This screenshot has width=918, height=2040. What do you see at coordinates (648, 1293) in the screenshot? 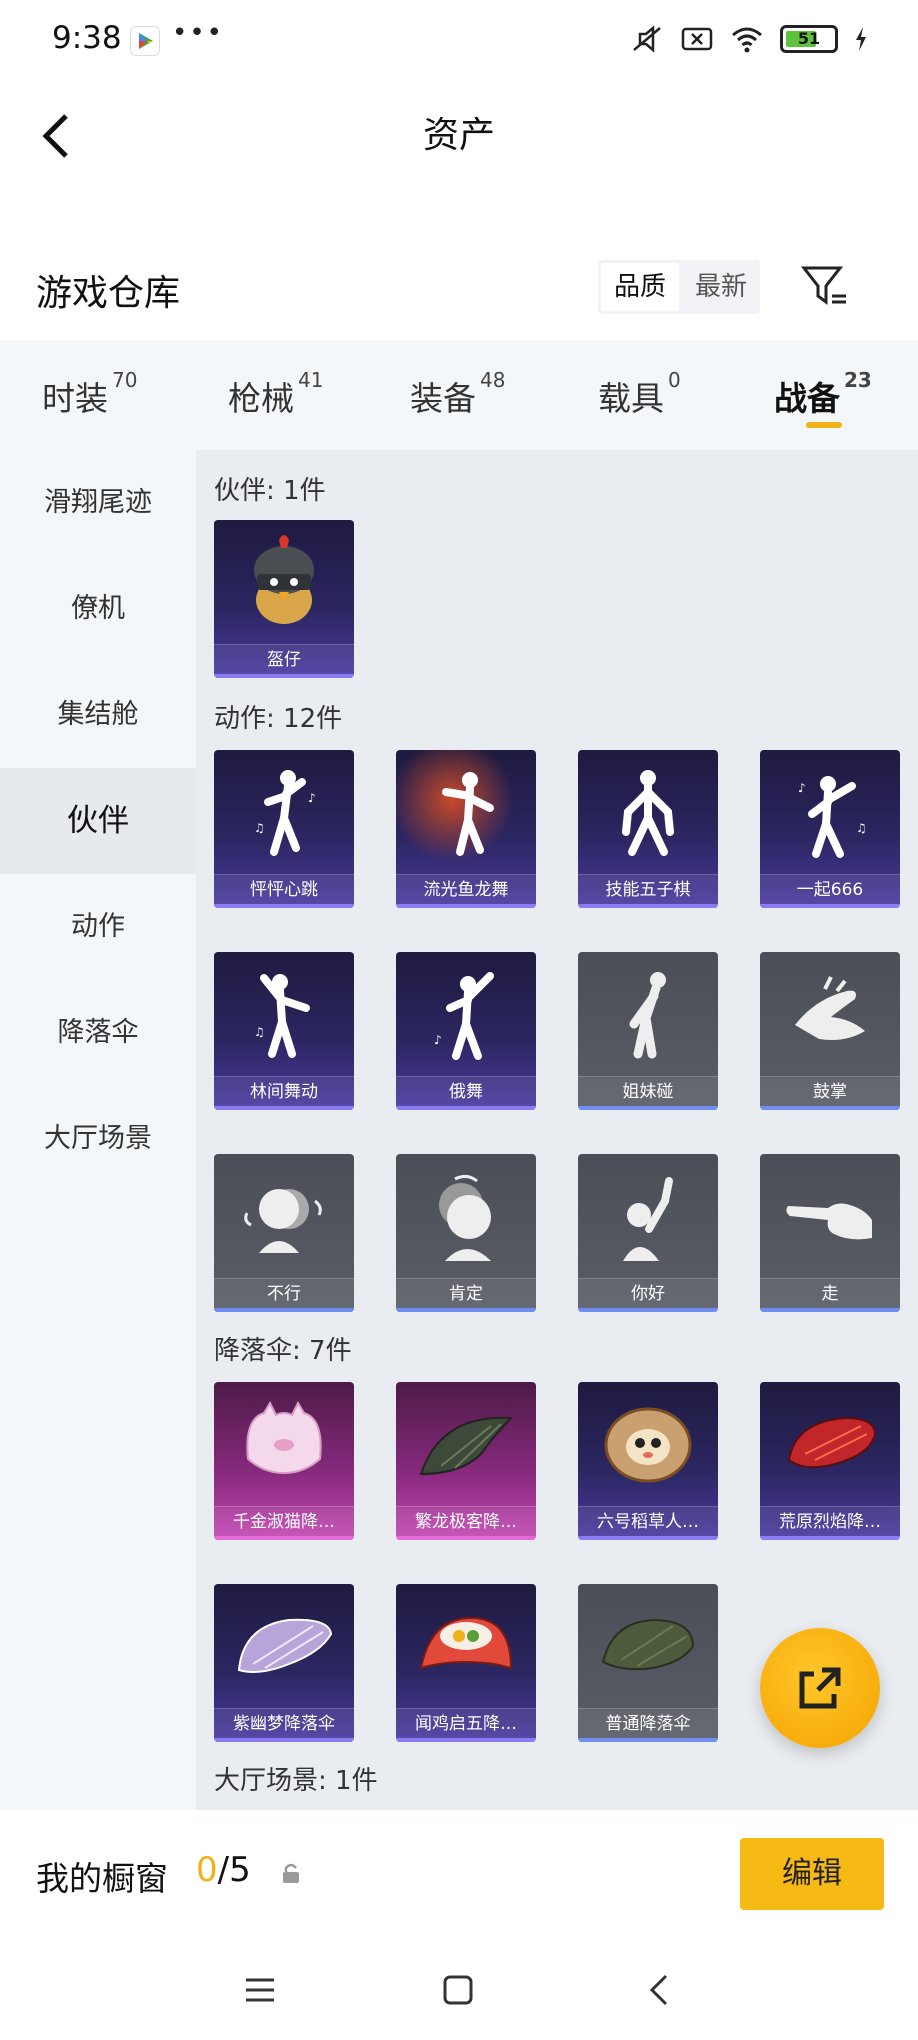
I see `item-label: 你好` at bounding box center [648, 1293].